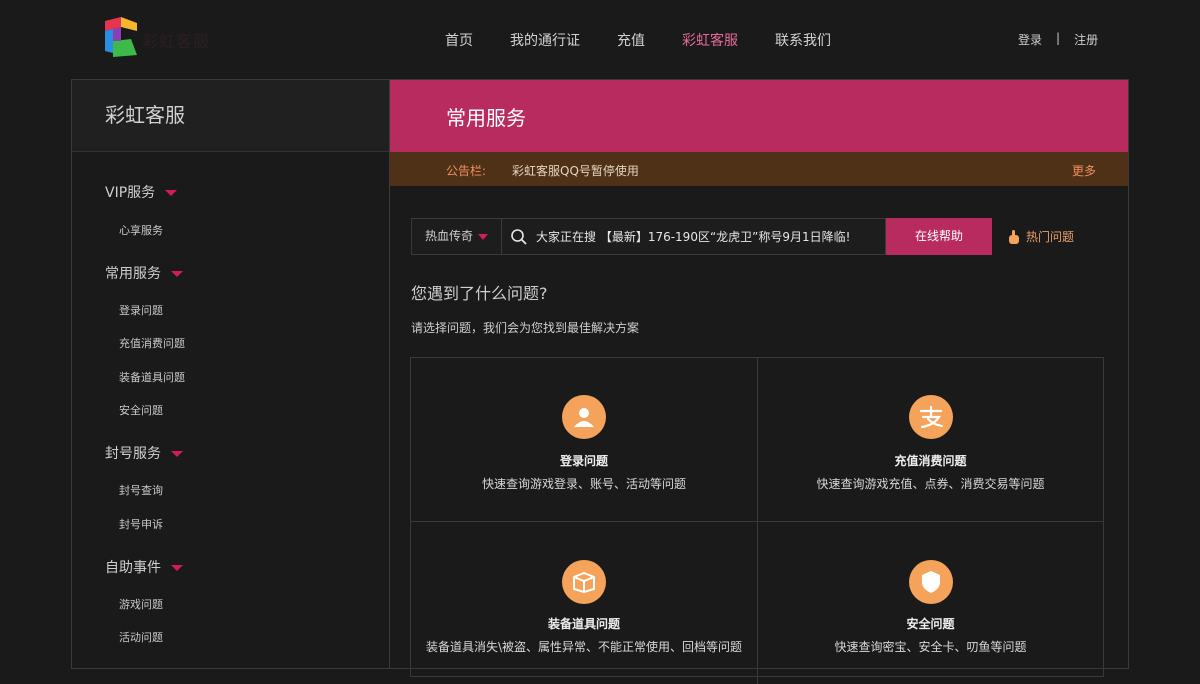  What do you see at coordinates (459, 40) in the screenshot?
I see `nav-home: 首页` at bounding box center [459, 40].